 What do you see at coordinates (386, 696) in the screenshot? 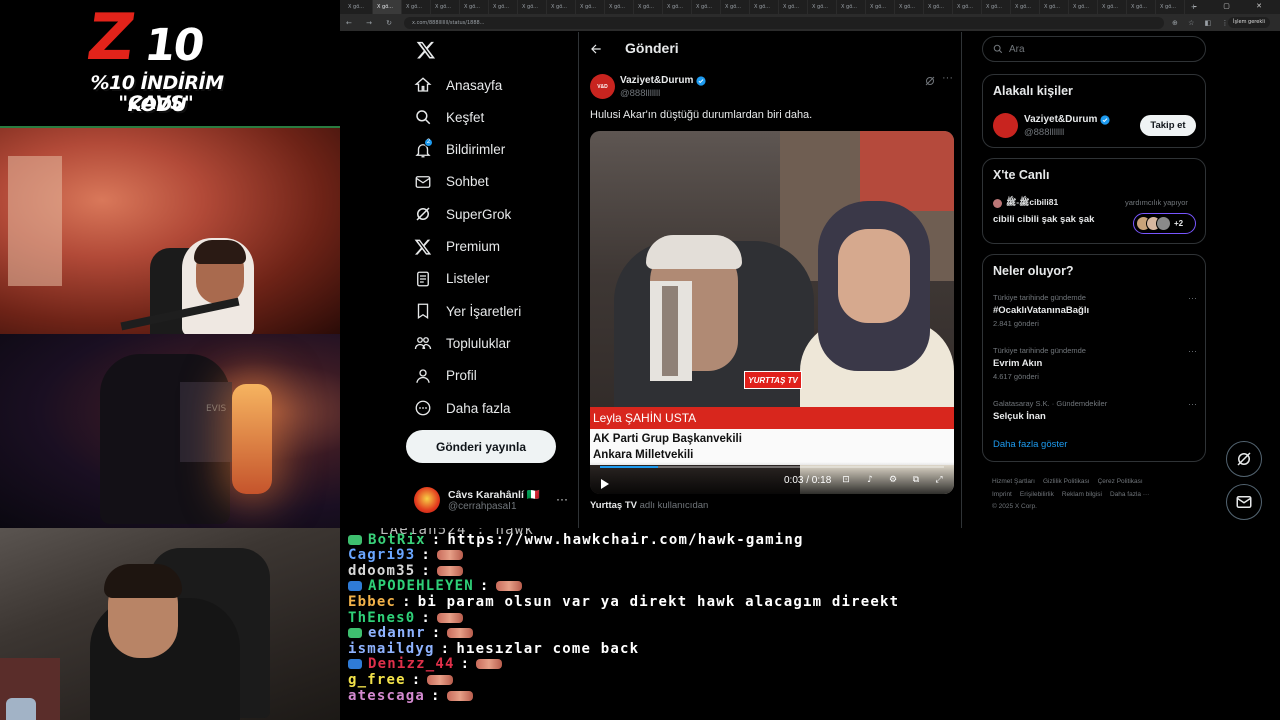
I see `chat-username: atescaga` at bounding box center [386, 696].